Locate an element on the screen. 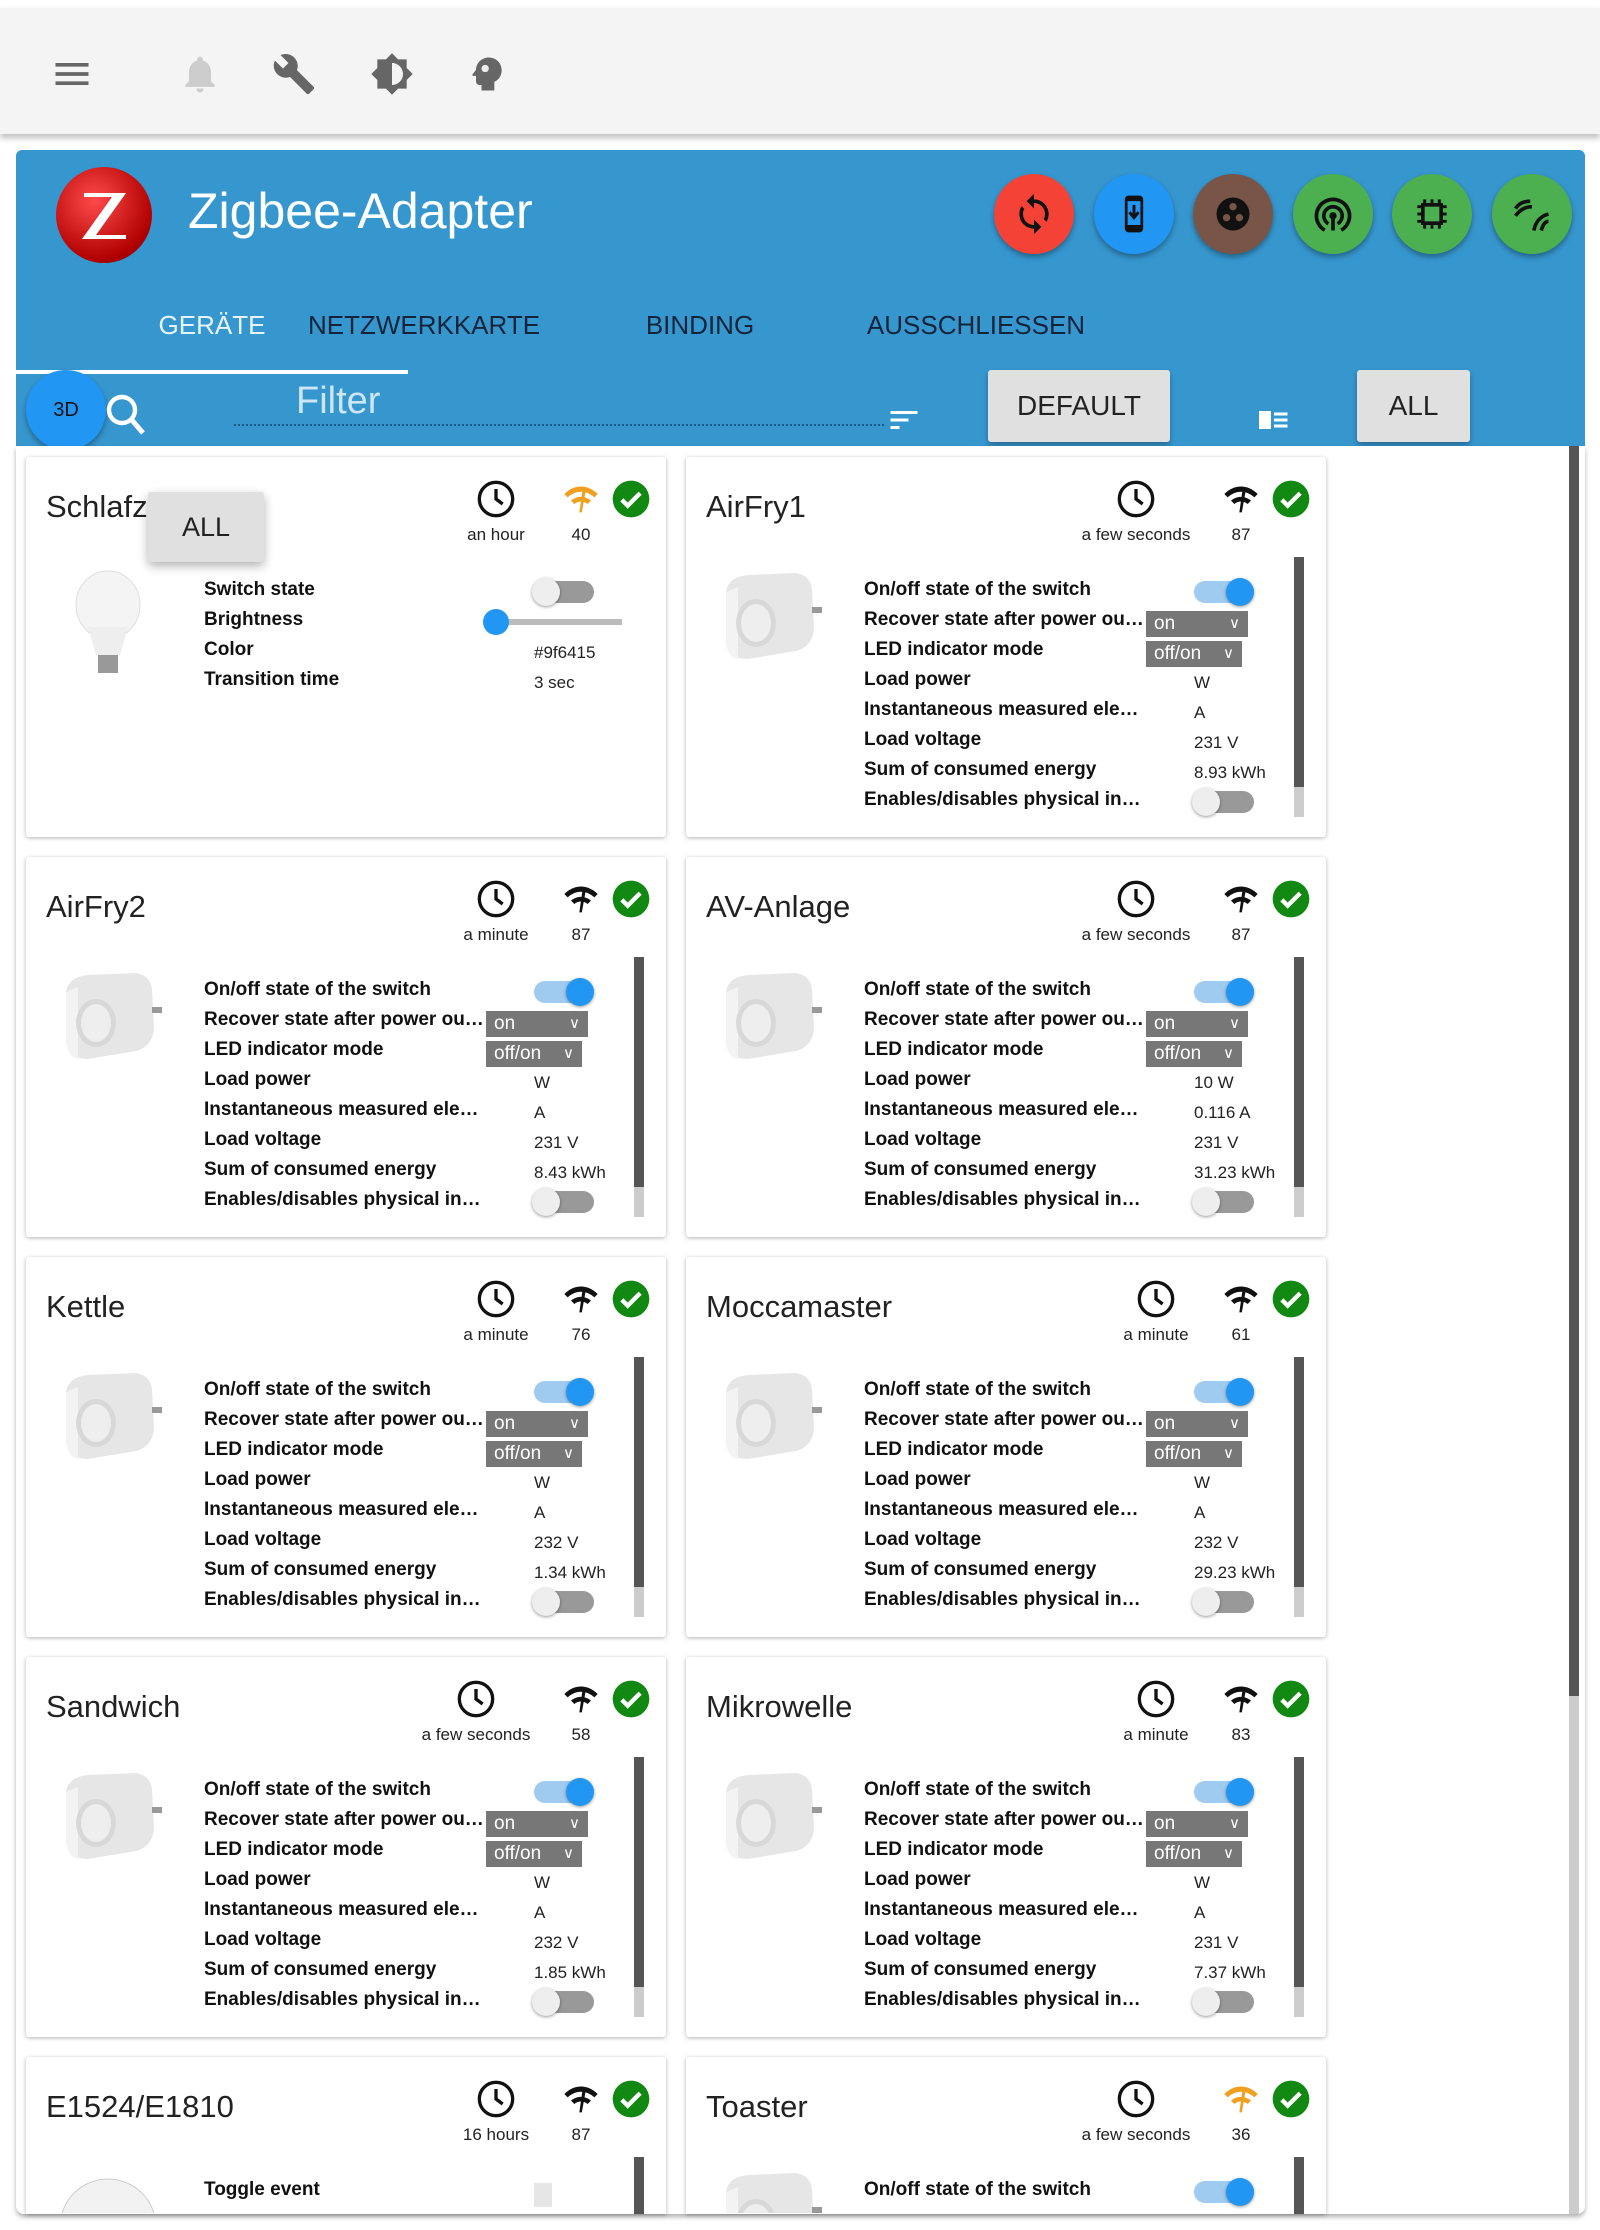 The image size is (1600, 2230). switch-state-toggle is located at coordinates (563, 592).